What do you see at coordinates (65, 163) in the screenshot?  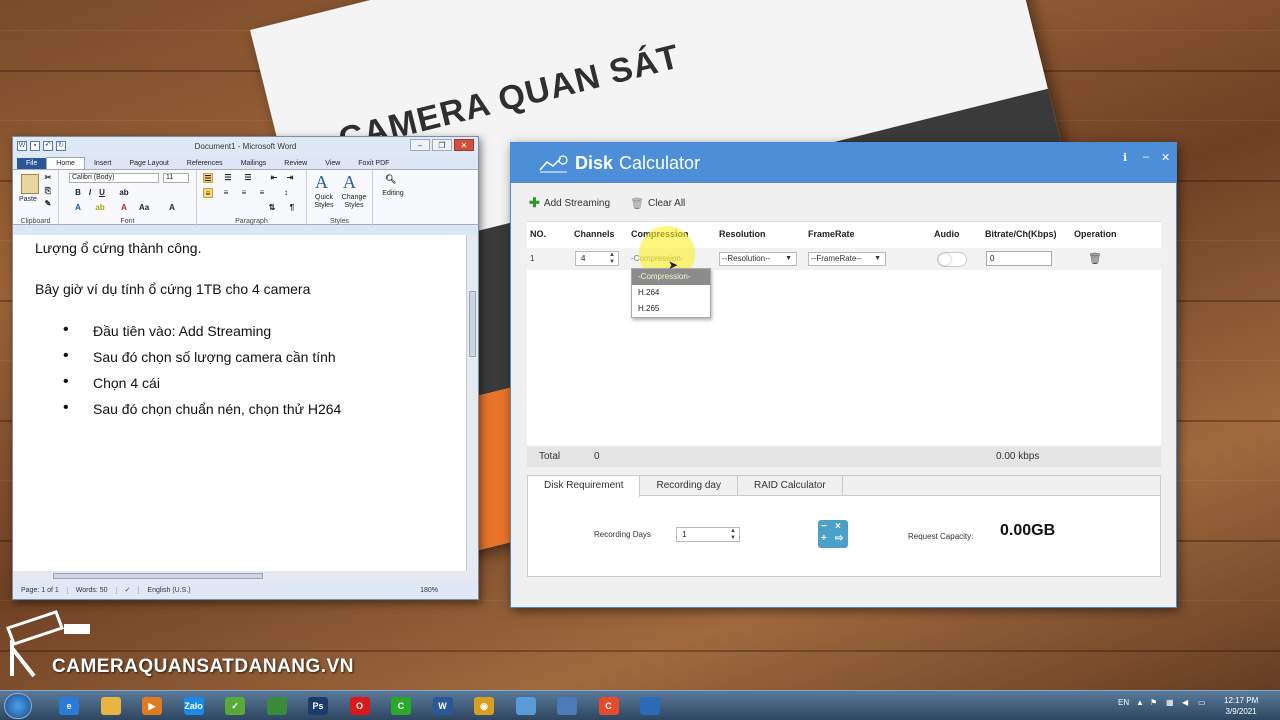 I see `tab-home: Home` at bounding box center [65, 163].